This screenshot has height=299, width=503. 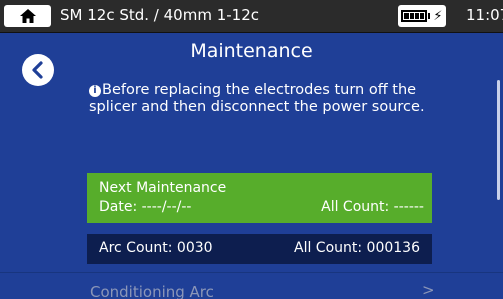 I want to click on arc-count: Arc Count: 0030, so click(x=156, y=248).